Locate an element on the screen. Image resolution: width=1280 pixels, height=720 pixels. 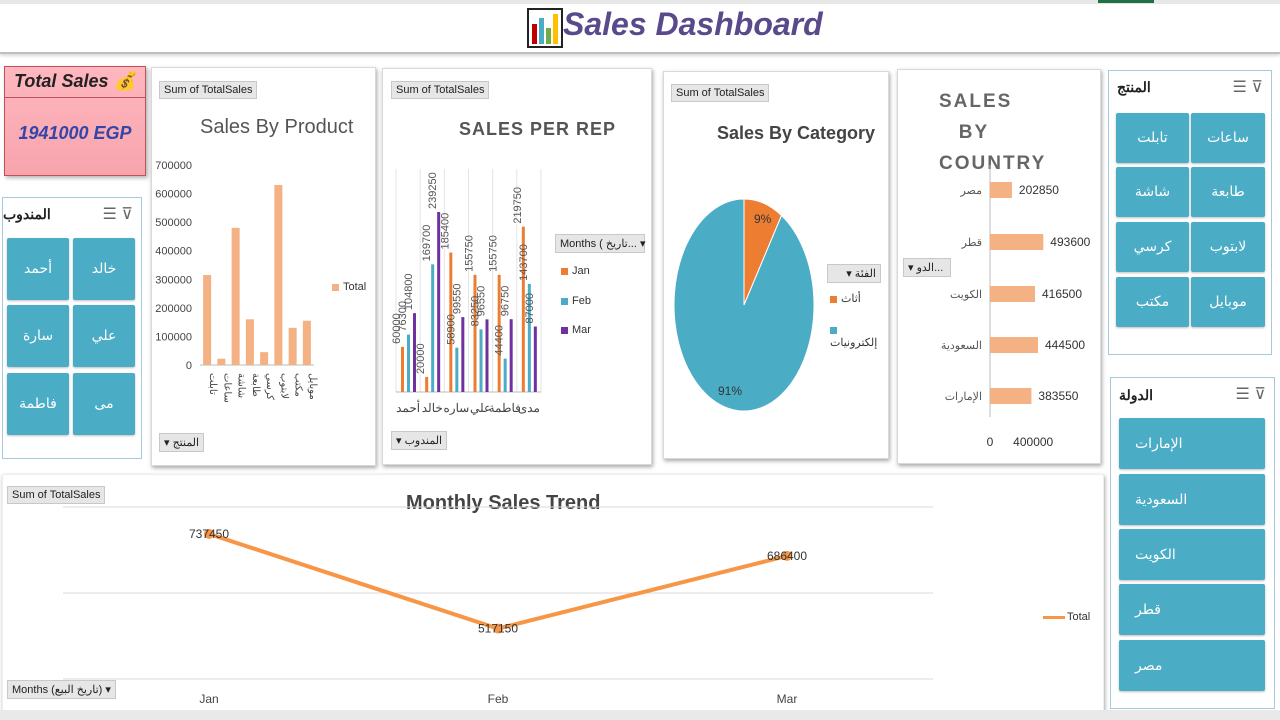
x-tick-label: تابلت is located at coordinates (212, 384).